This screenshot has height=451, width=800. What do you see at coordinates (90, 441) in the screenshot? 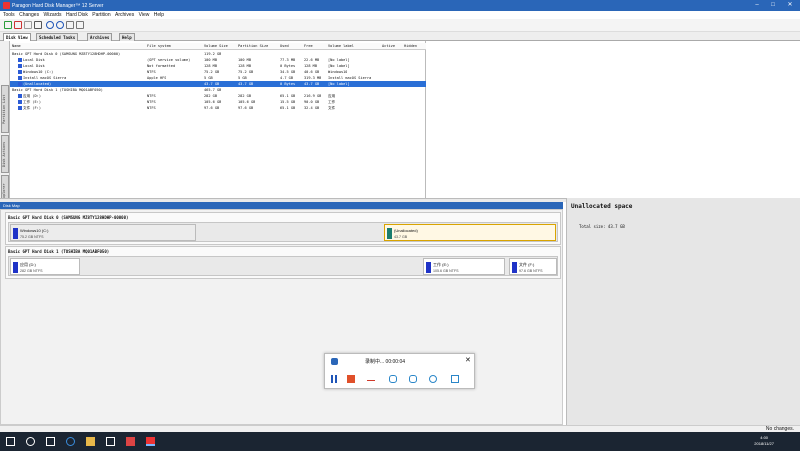
I see `file-explorer-icon` at bounding box center [90, 441].